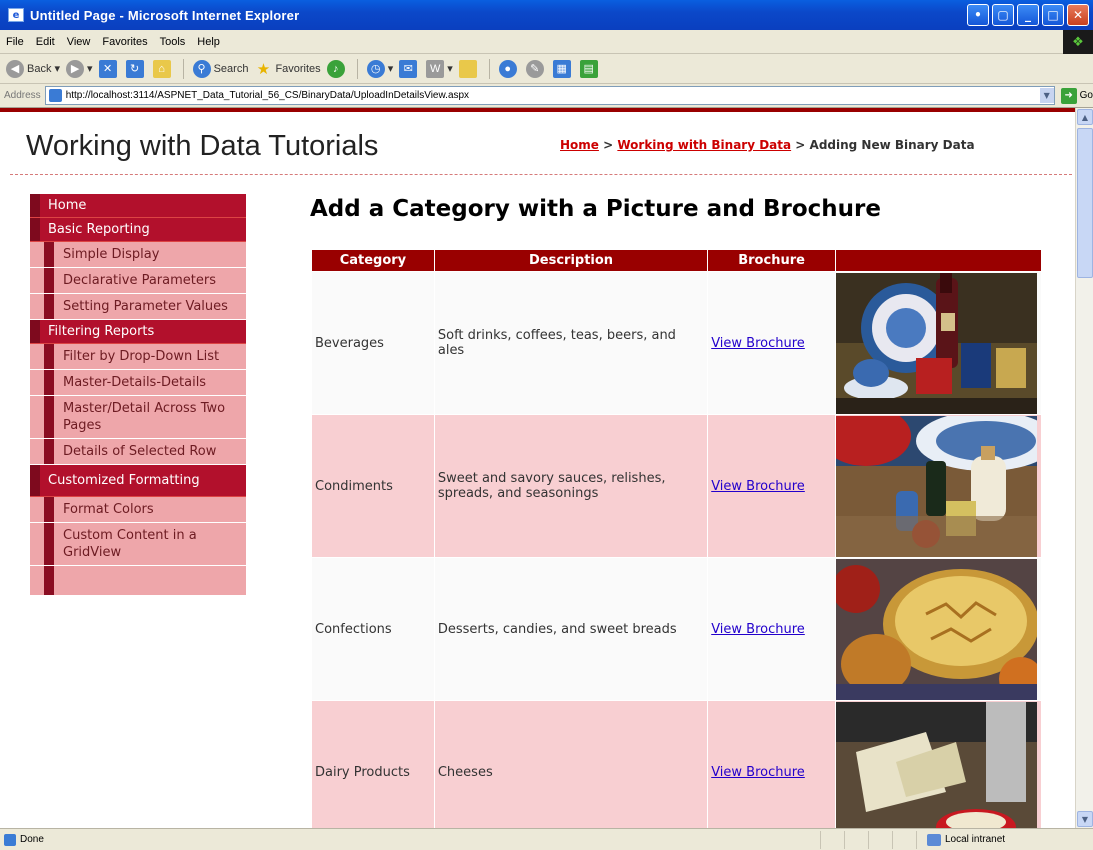 This screenshot has width=1093, height=850. What do you see at coordinates (1003, 15) in the screenshot?
I see `extra-button: ▢` at bounding box center [1003, 15].